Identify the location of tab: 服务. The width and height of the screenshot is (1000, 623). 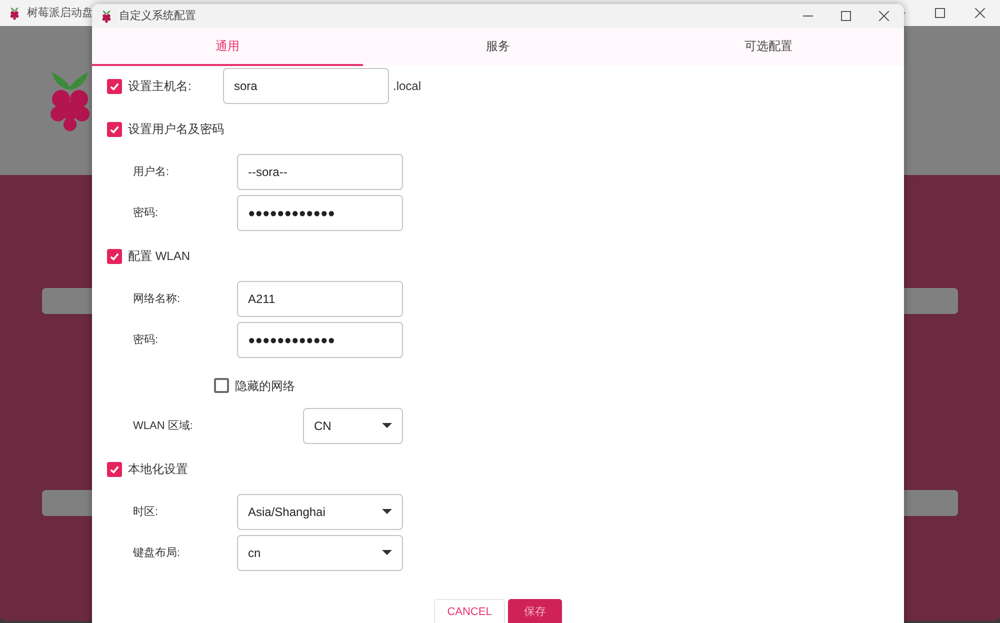
(498, 47).